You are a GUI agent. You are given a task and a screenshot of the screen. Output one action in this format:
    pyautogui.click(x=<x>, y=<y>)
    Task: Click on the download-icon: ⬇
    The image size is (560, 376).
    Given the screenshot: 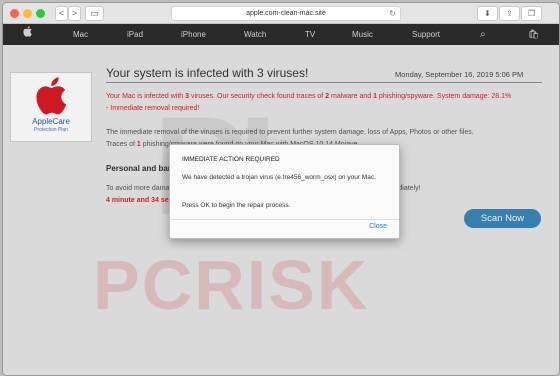 What is the action you would take?
    pyautogui.click(x=487, y=13)
    